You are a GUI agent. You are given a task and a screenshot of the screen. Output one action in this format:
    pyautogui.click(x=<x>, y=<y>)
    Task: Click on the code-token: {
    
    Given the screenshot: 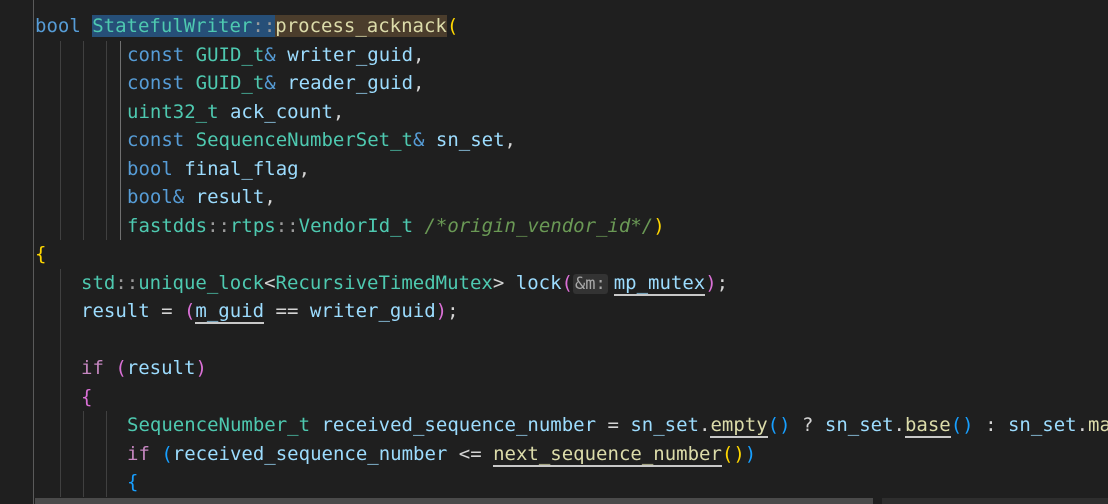 What is the action you would take?
    pyautogui.click(x=133, y=482)
    